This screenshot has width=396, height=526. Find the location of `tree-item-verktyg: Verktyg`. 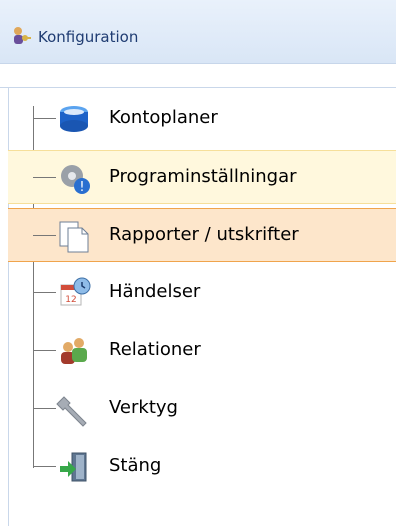

tree-item-verktyg: Verktyg is located at coordinates (202, 409).